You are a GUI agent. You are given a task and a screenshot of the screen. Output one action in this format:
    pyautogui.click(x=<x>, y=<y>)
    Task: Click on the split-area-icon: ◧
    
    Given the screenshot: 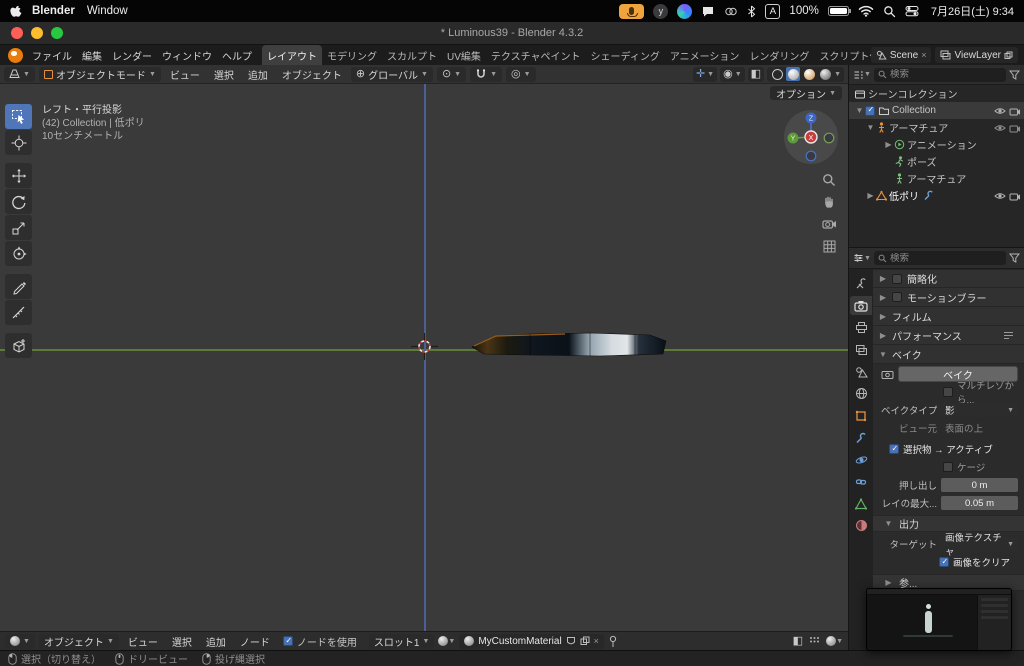 What is the action you would take?
    pyautogui.click(x=798, y=641)
    